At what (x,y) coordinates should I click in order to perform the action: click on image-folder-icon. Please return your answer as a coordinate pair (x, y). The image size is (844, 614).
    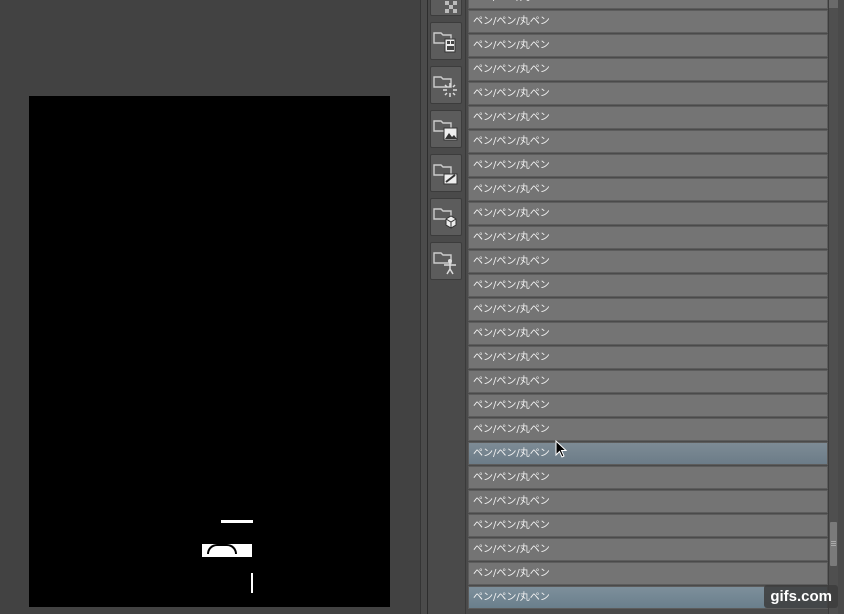
    Looking at the image, I should click on (446, 129).